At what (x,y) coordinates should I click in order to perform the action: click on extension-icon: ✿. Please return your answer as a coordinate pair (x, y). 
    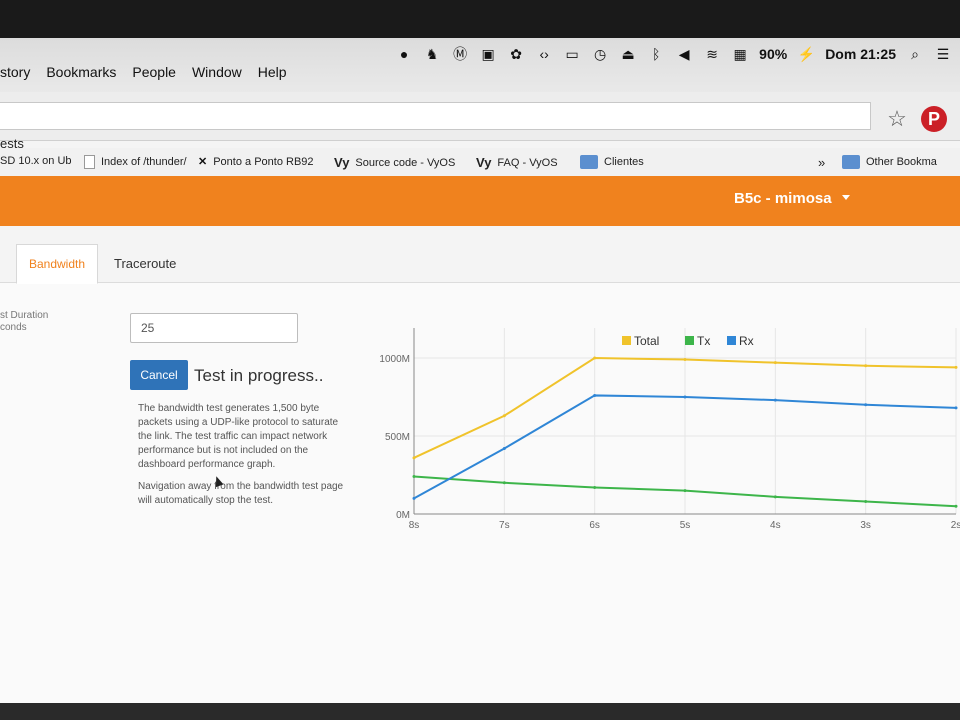
    Looking at the image, I should click on (516, 54).